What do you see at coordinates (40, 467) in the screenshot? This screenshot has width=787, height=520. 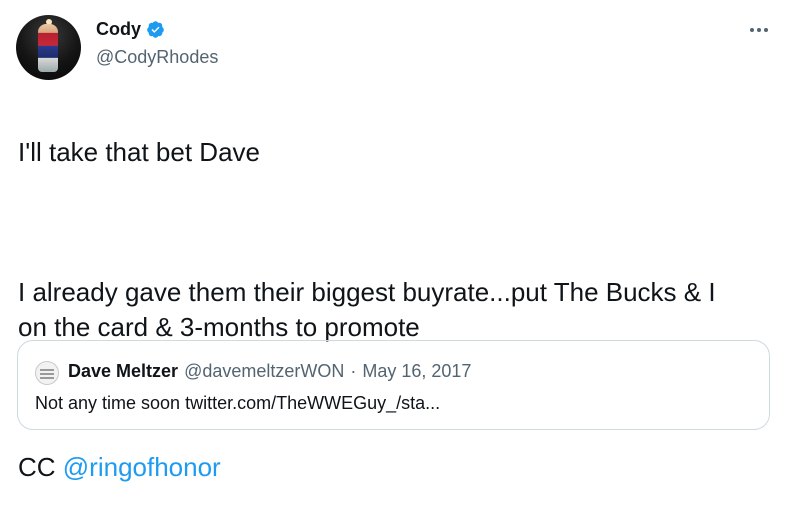 I see `cc-label: CC` at bounding box center [40, 467].